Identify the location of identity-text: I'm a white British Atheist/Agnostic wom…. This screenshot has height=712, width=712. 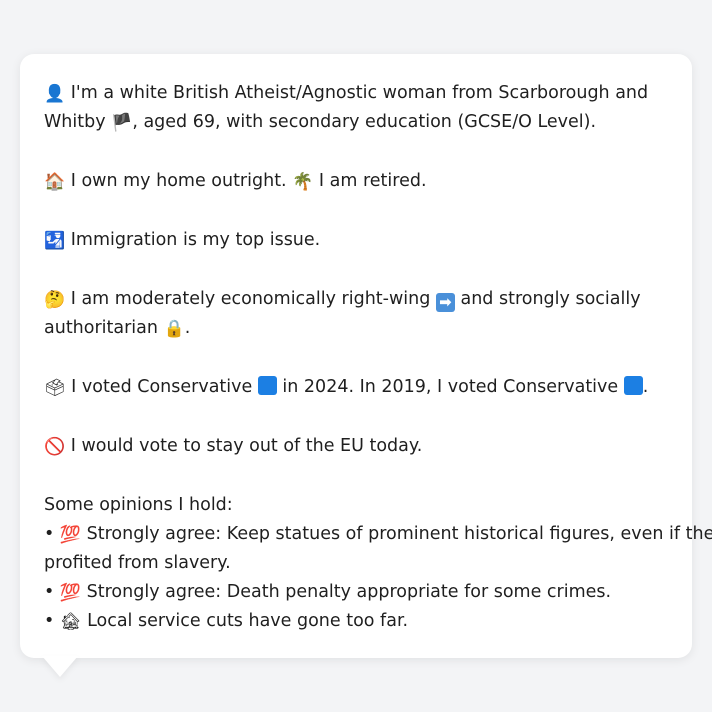
(357, 93).